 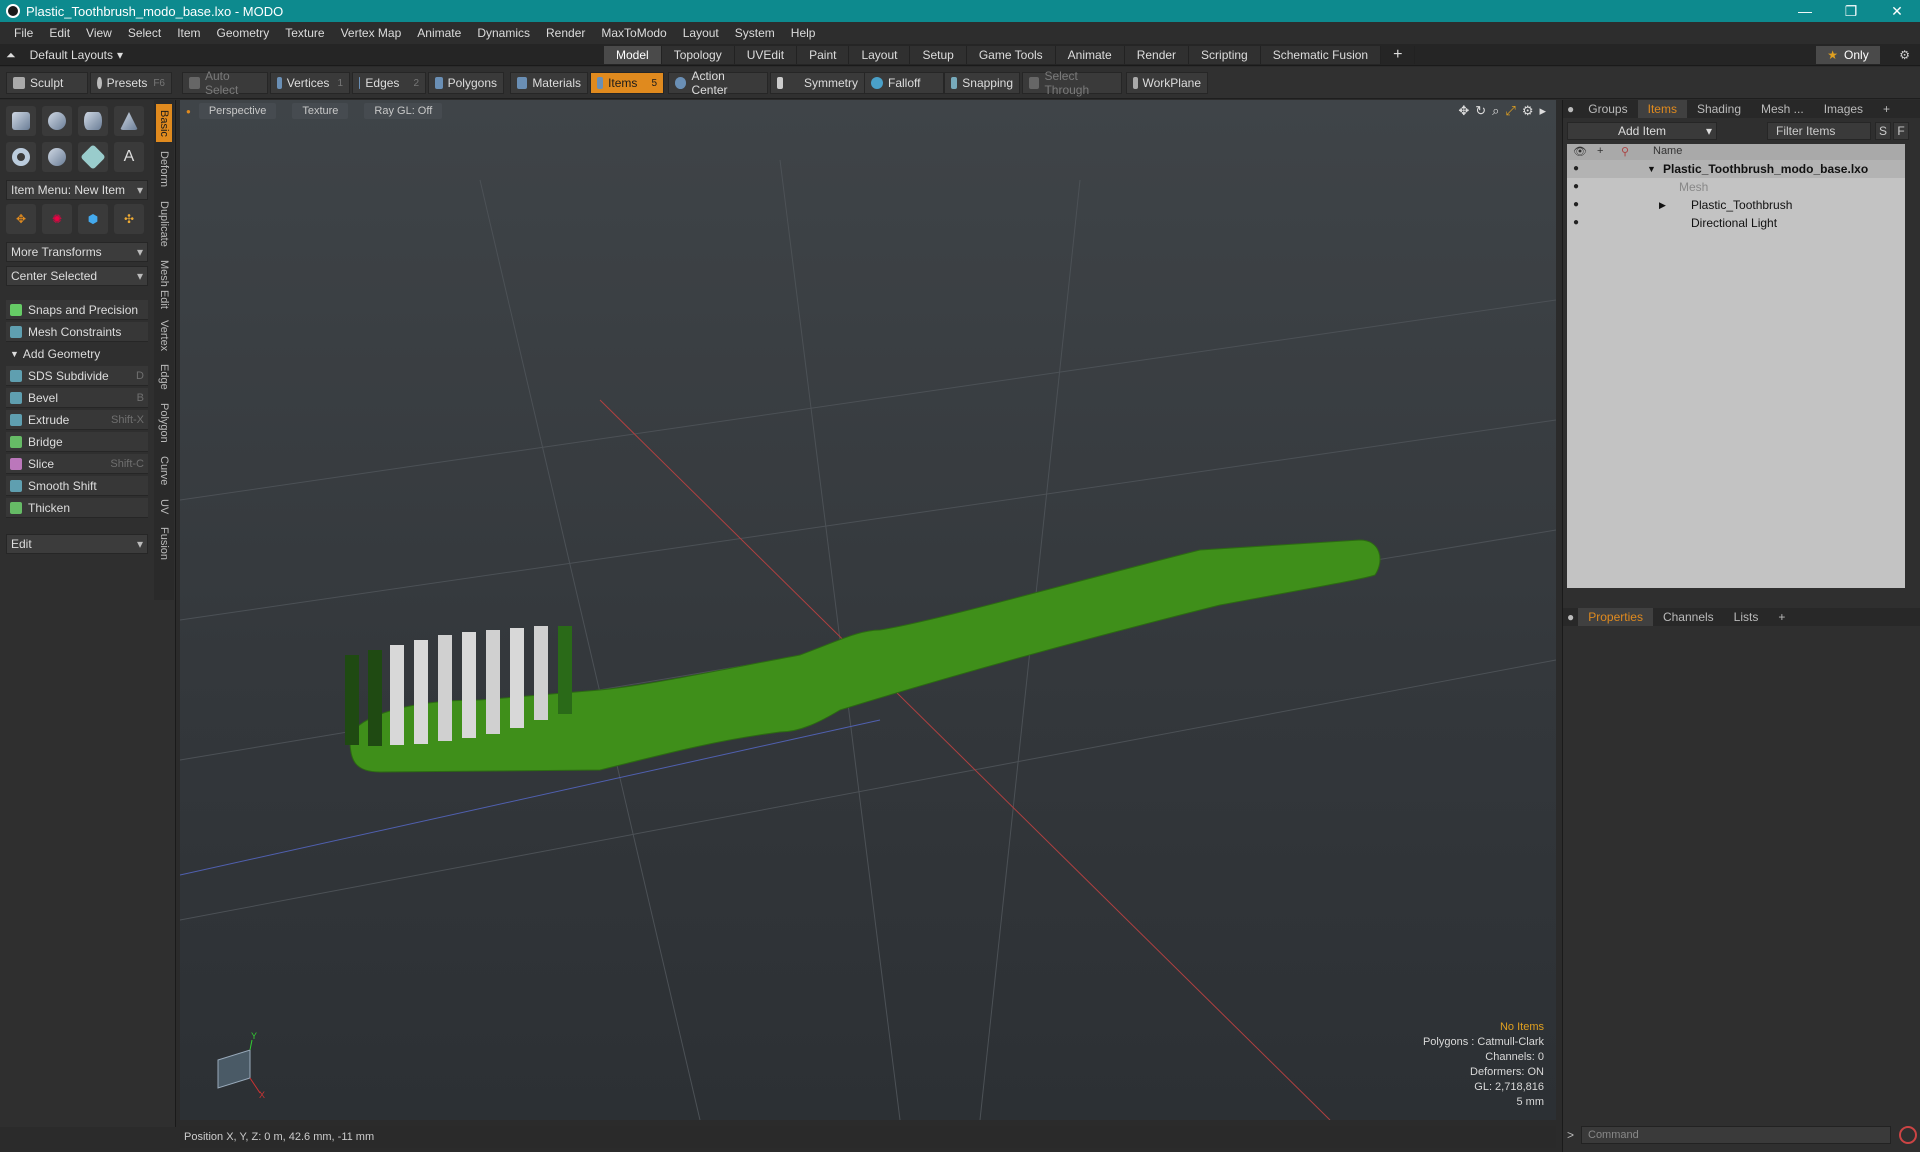 I want to click on command-input: Command, so click(x=1736, y=1135).